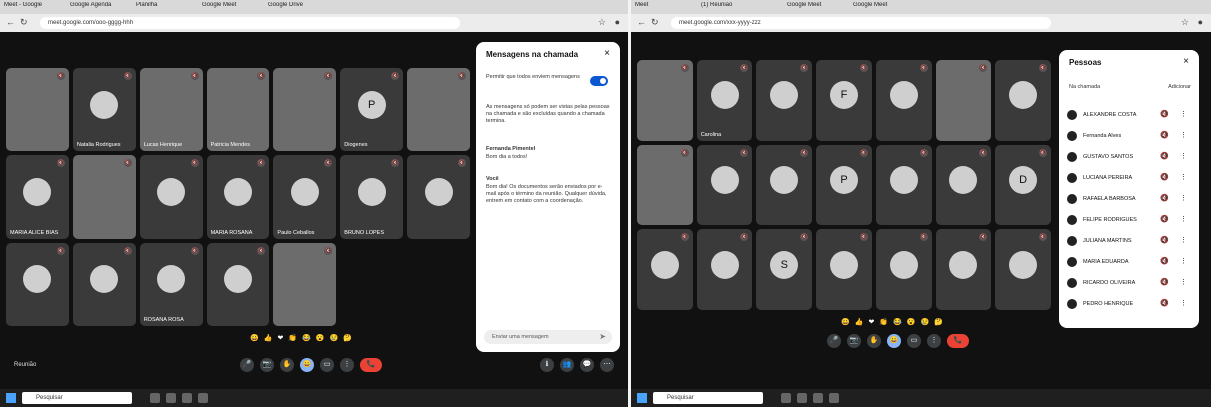 The width and height of the screenshot is (1211, 407). Describe the element at coordinates (641, 22) in the screenshot. I see `back-icon: ←` at that location.